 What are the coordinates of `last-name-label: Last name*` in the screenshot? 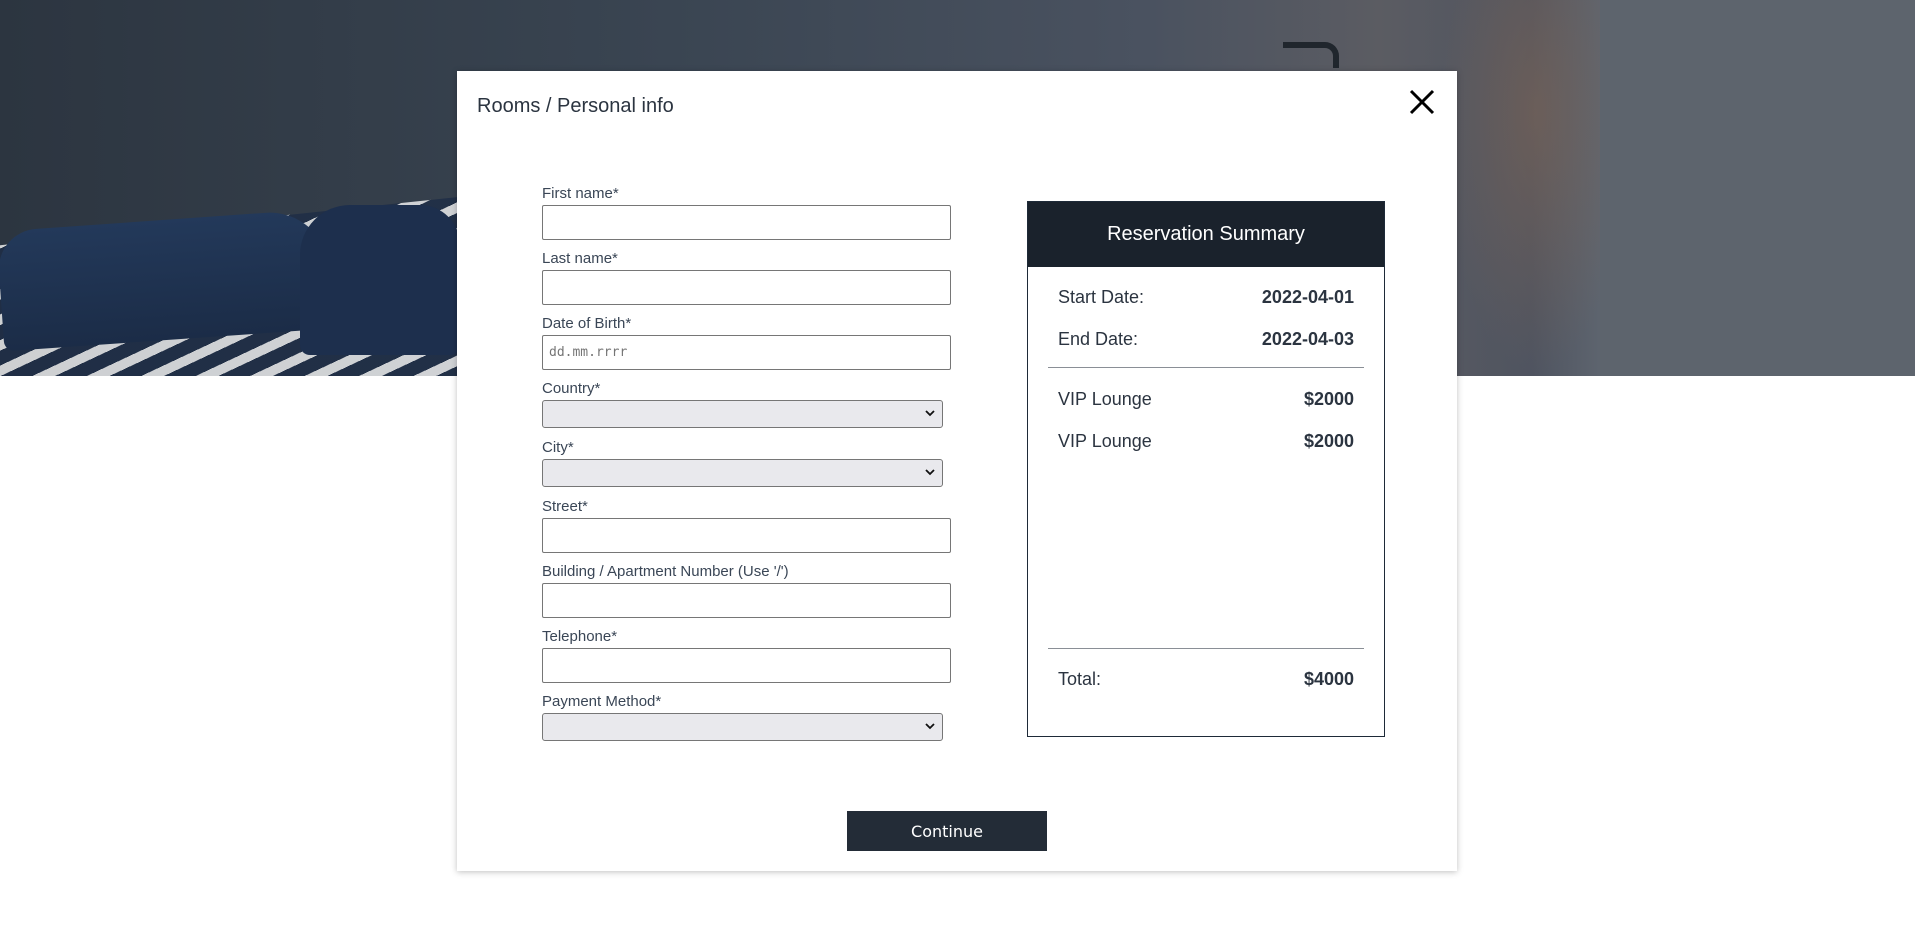 It's located at (580, 258).